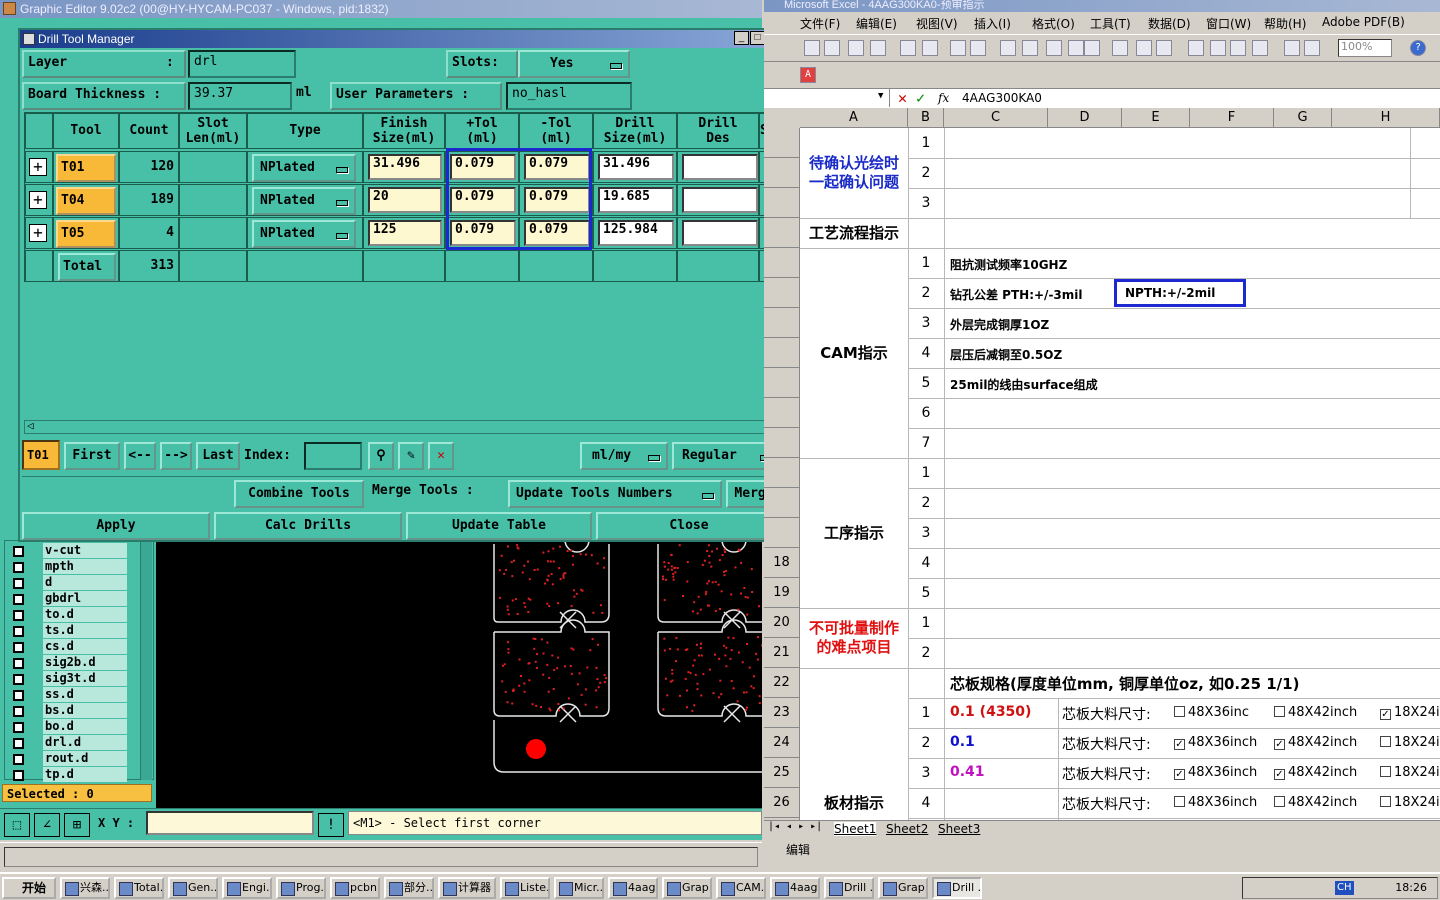 The height and width of the screenshot is (900, 1440). Describe the element at coordinates (146, 660) in the screenshot. I see `layer-list-scrollbar` at that location.